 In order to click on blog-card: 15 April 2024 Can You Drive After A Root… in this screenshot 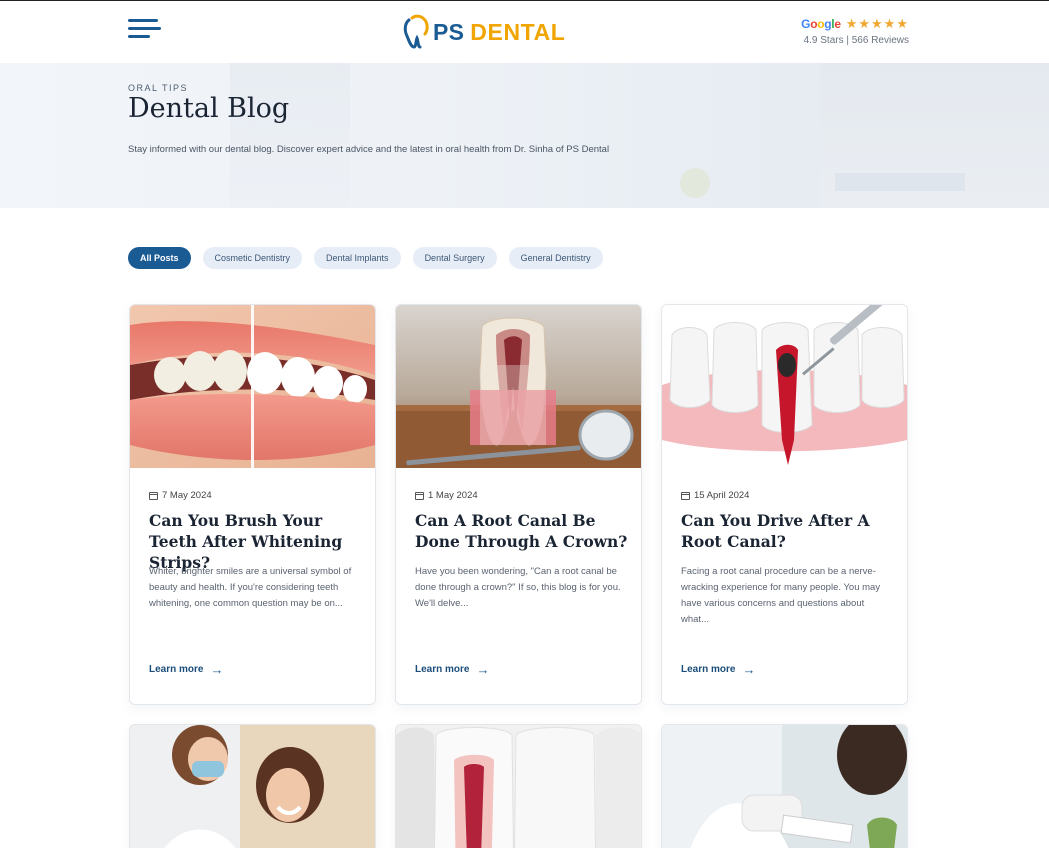, I will do `click(784, 504)`.